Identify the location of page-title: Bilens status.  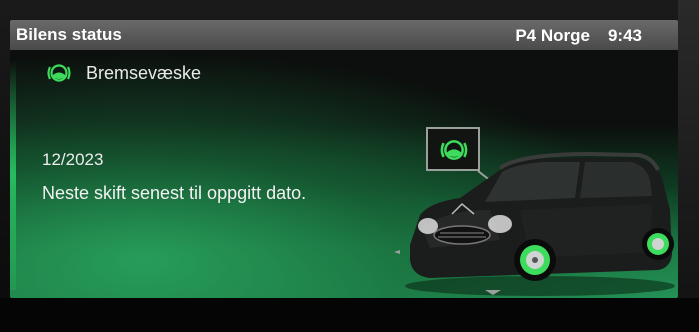
(69, 34).